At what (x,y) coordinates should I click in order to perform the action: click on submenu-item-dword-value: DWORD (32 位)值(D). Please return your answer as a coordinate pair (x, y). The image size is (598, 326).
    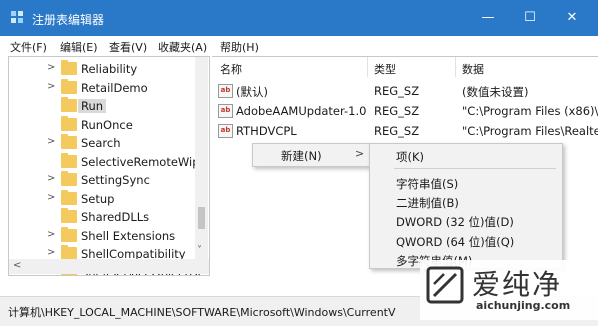
    Looking at the image, I should click on (455, 222).